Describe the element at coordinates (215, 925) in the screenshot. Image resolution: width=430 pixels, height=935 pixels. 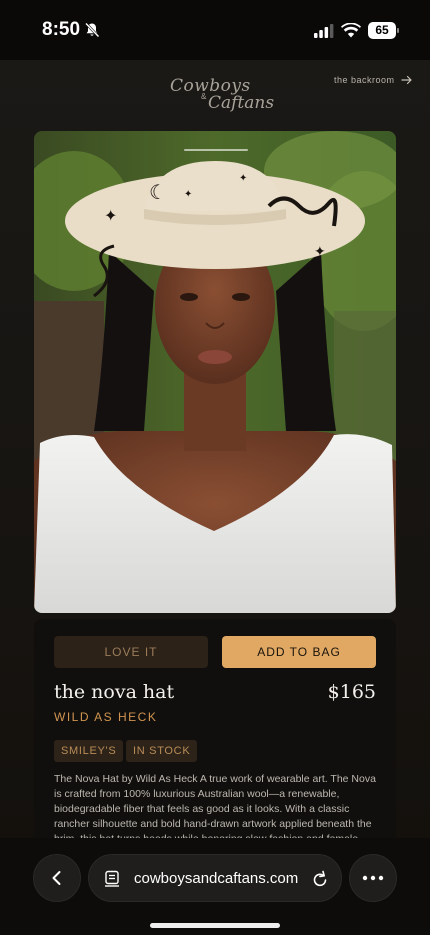
I see `home-indicator` at that location.